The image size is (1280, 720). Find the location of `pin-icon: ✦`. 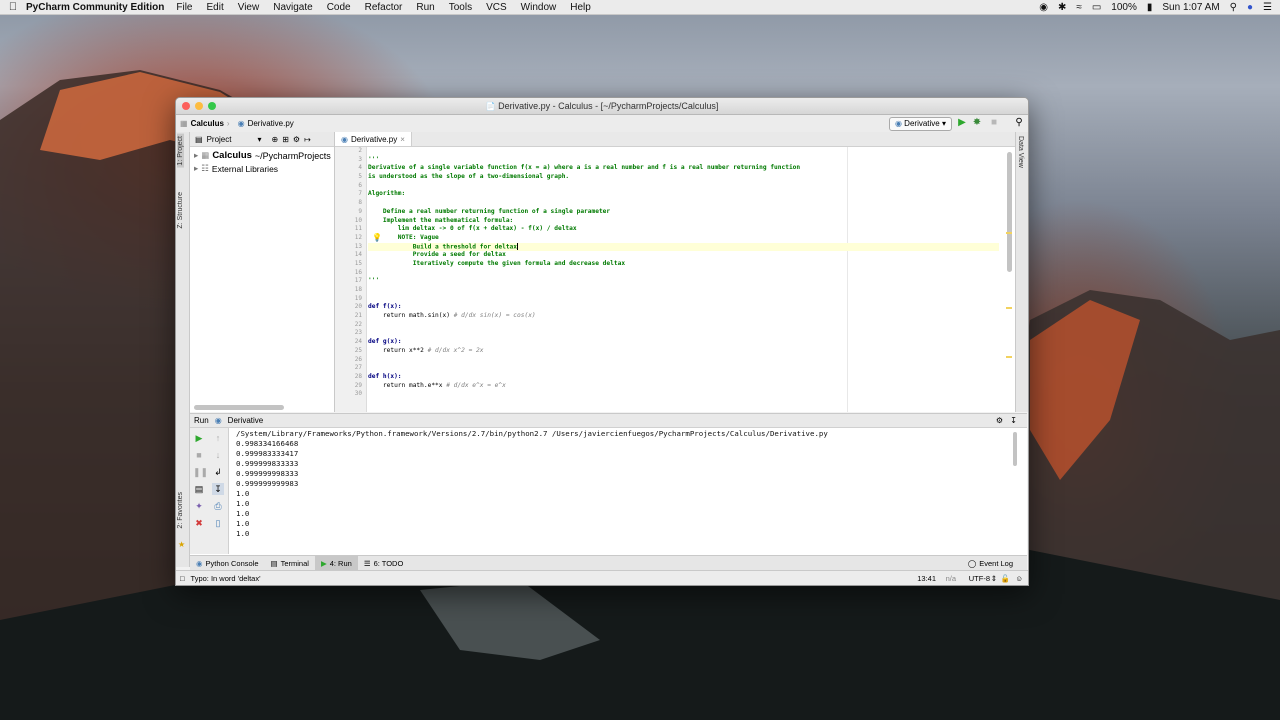

pin-icon: ✦ is located at coordinates (199, 506).